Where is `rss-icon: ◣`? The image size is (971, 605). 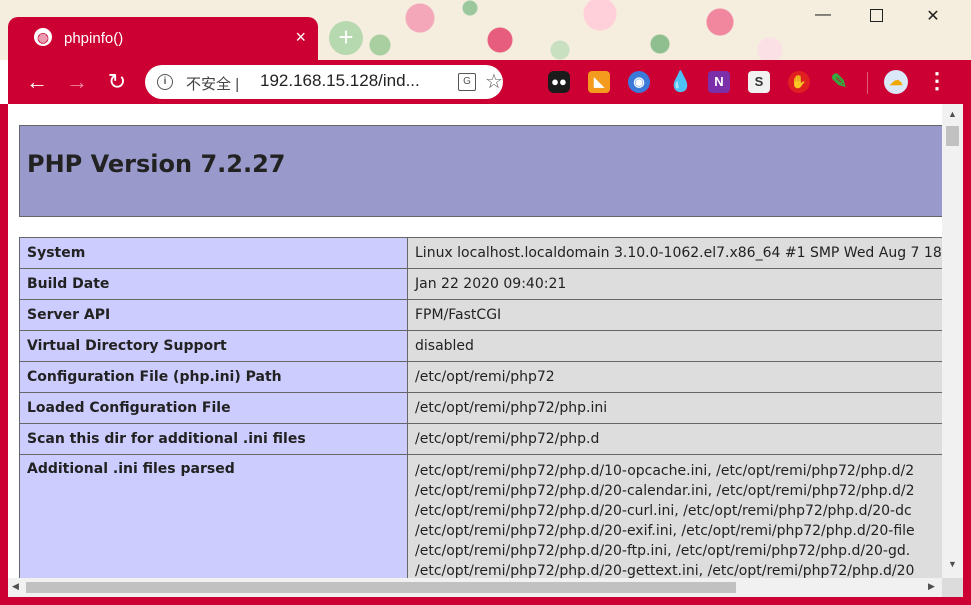
rss-icon: ◣ is located at coordinates (599, 82).